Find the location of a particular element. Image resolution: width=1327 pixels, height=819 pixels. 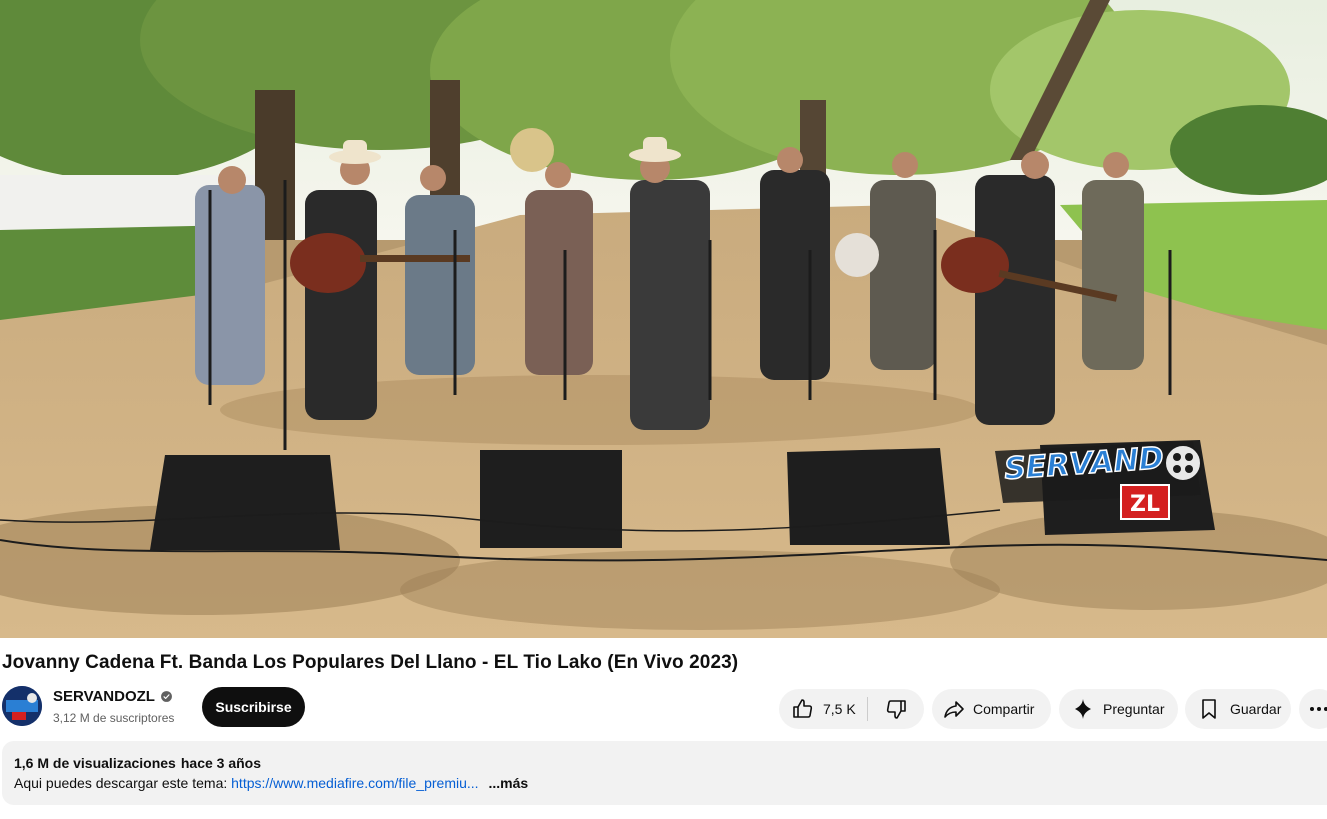

thumb-down-icon is located at coordinates (896, 709).